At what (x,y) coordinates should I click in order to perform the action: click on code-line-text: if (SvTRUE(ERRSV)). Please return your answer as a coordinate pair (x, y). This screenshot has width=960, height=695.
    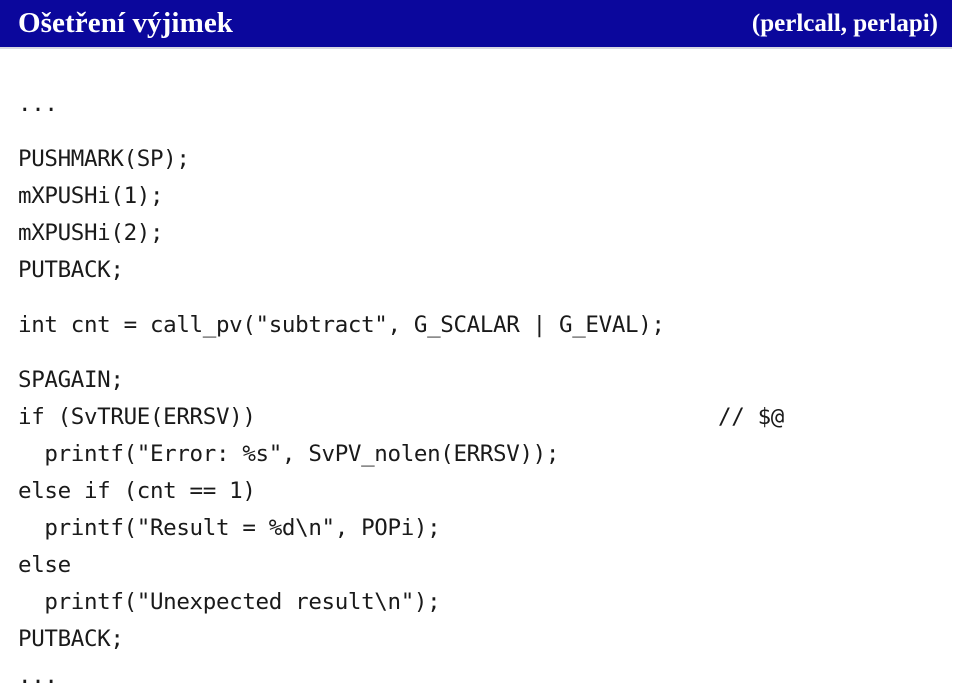
    Looking at the image, I should click on (137, 417).